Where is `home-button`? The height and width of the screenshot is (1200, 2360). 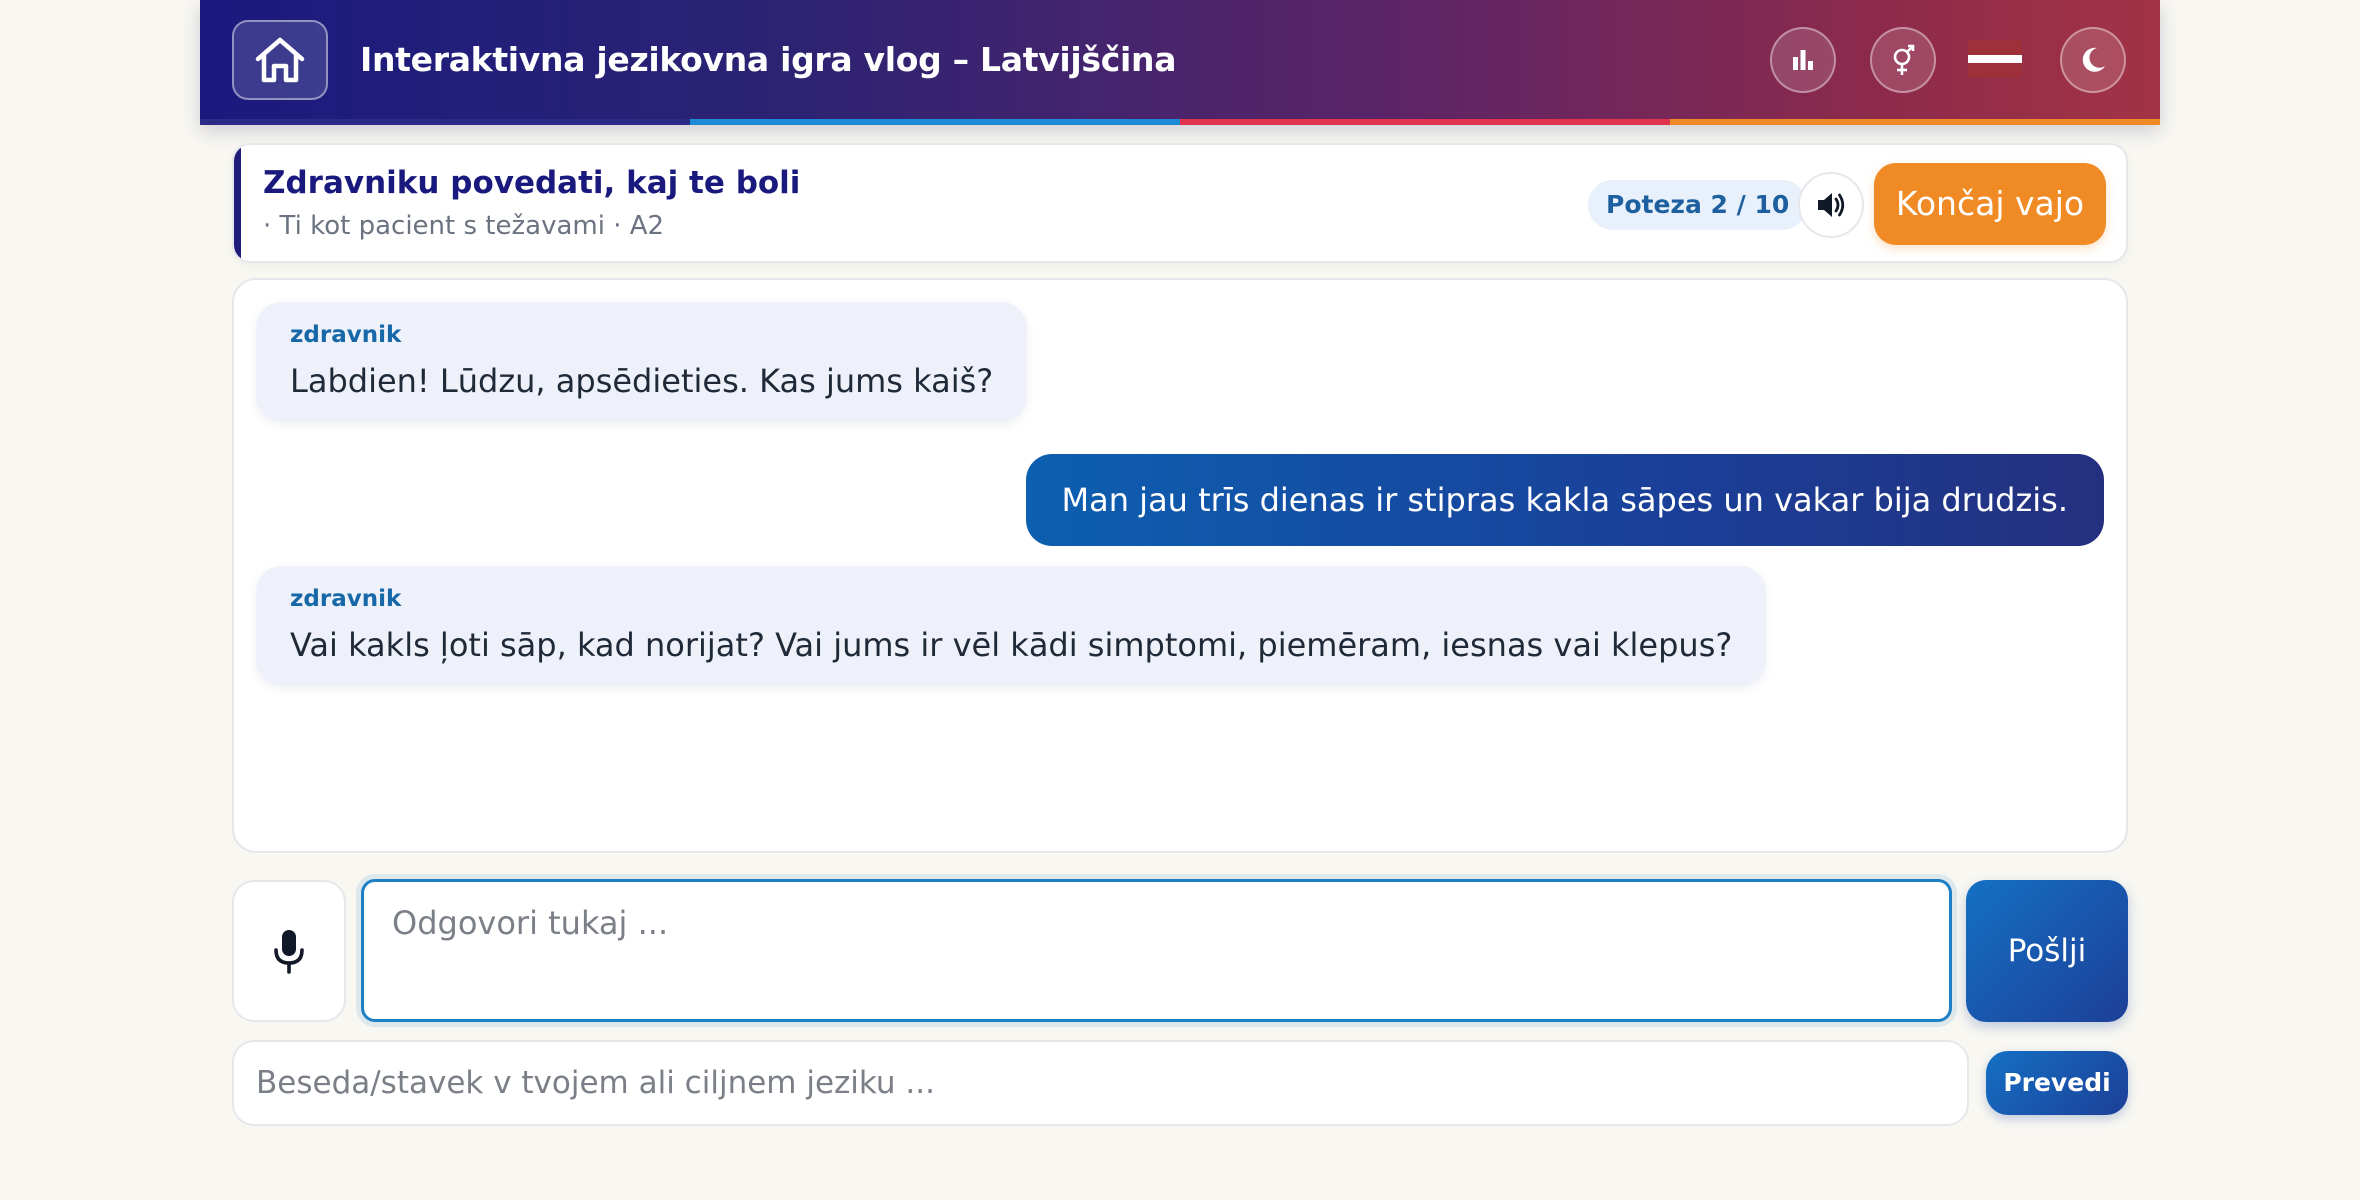
home-button is located at coordinates (280, 60).